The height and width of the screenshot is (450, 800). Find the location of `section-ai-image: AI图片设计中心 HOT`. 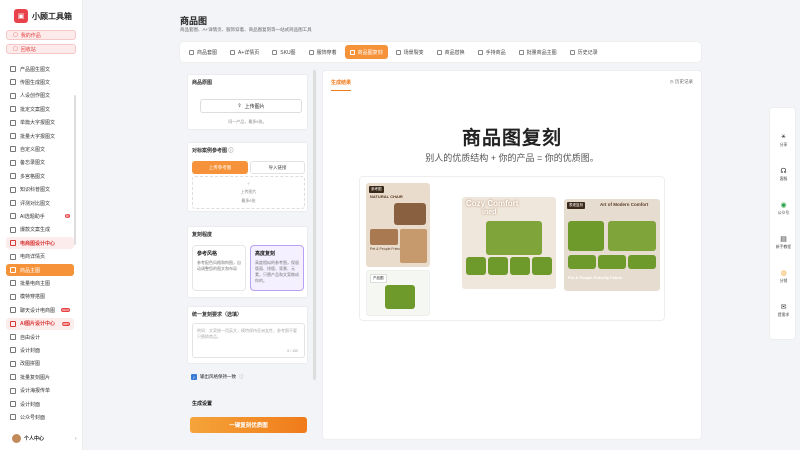

section-ai-image: AI图片设计中心 HOT is located at coordinates (40, 323).